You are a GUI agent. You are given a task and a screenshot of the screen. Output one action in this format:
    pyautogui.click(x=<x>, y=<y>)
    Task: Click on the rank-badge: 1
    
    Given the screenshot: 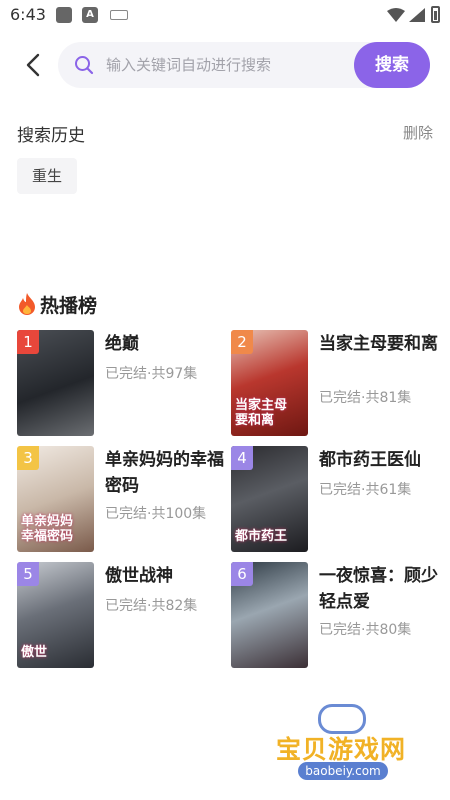 What is the action you would take?
    pyautogui.click(x=28, y=342)
    